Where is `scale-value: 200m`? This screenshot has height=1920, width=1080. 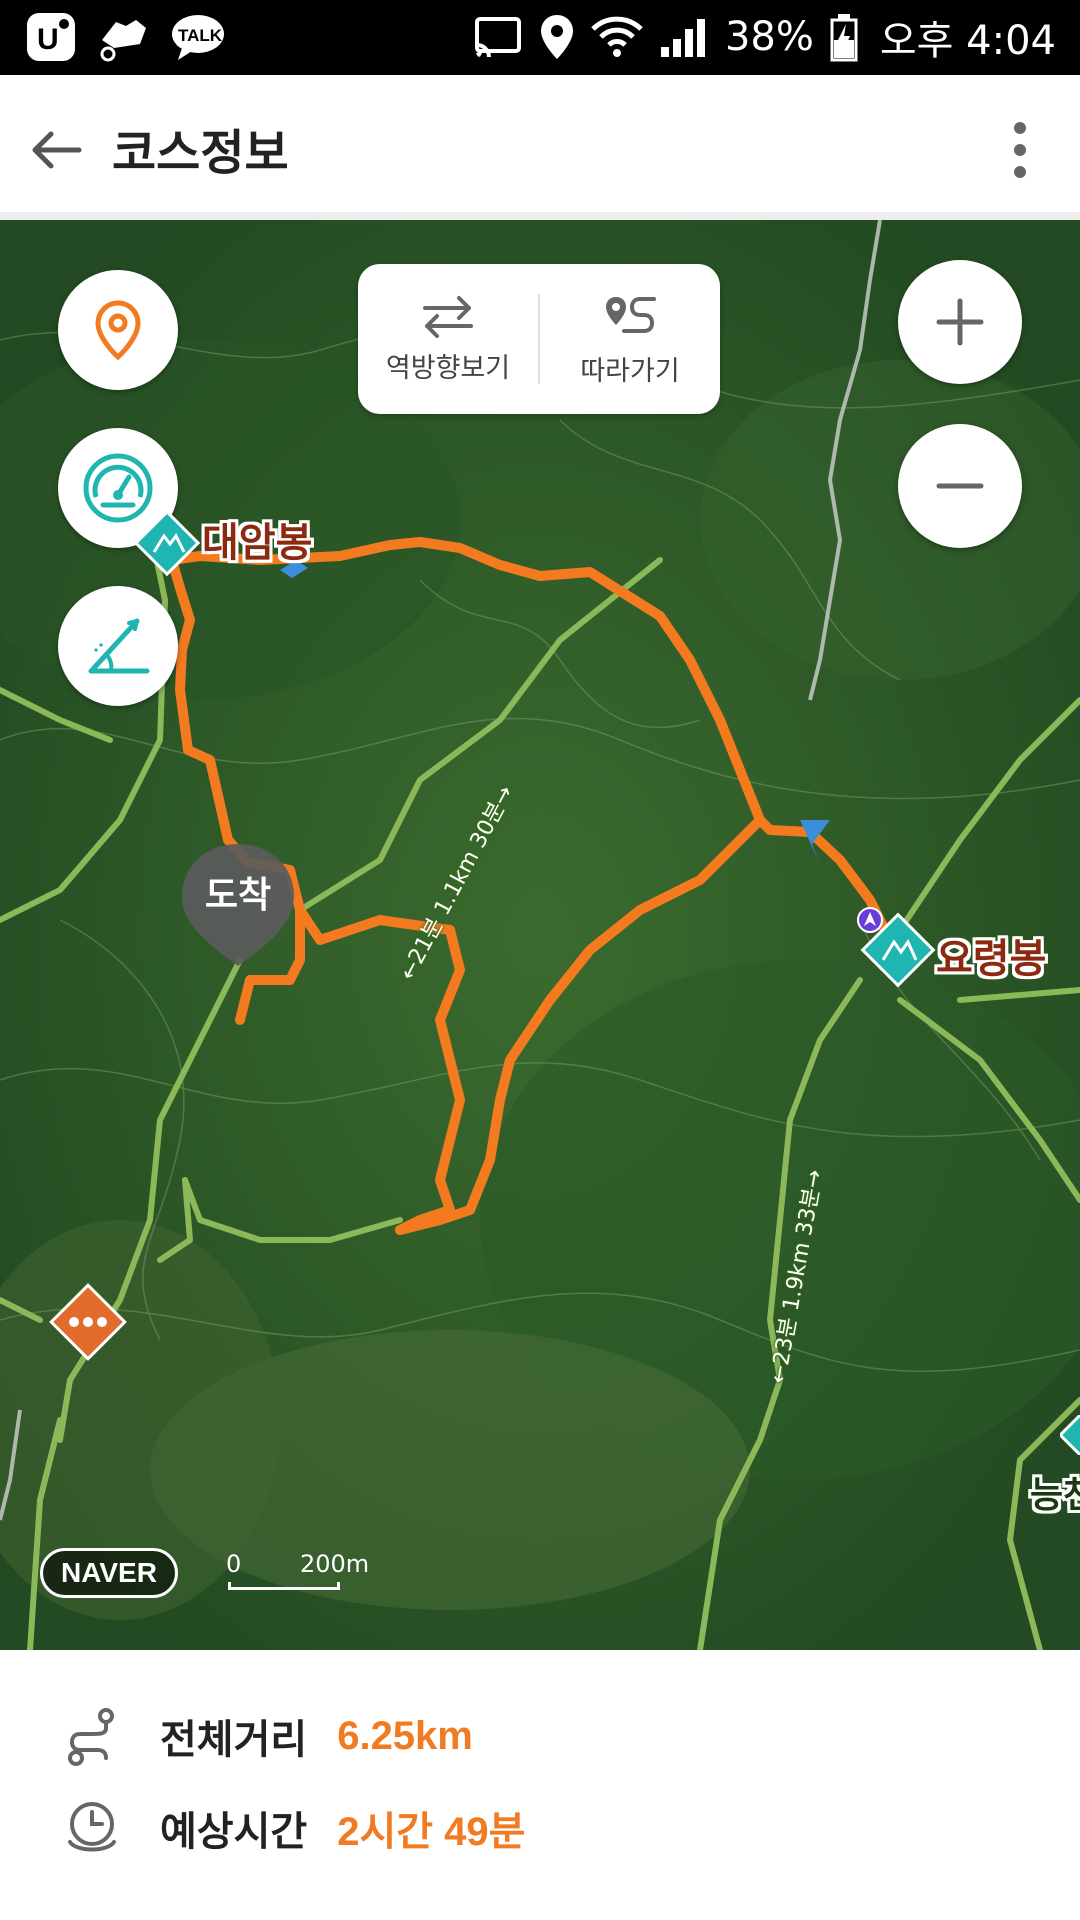
scale-value: 200m is located at coordinates (335, 1564).